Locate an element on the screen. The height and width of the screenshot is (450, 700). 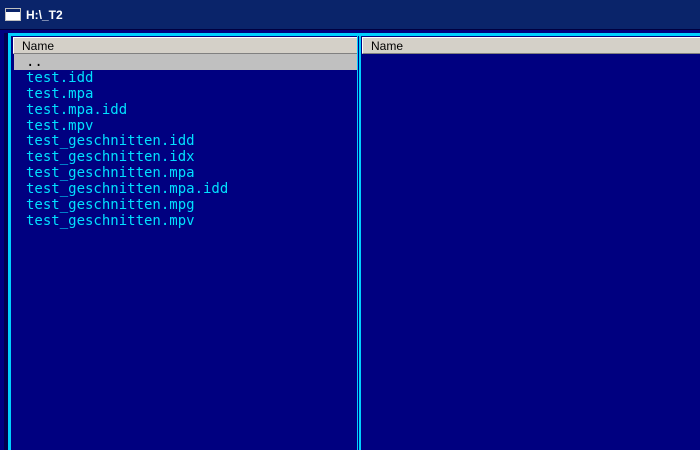
left-column-header-name: Name is located at coordinates (185, 45).